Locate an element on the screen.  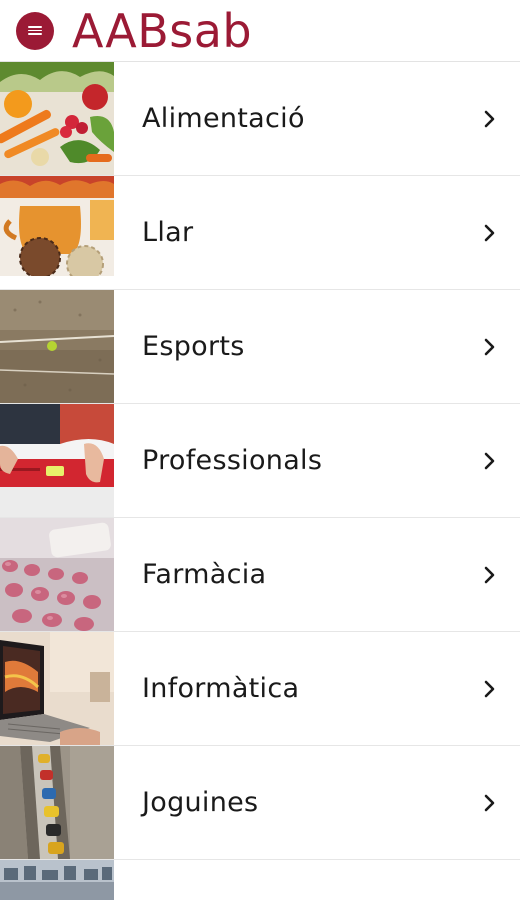
category-label: Esports is located at coordinates (193, 346).